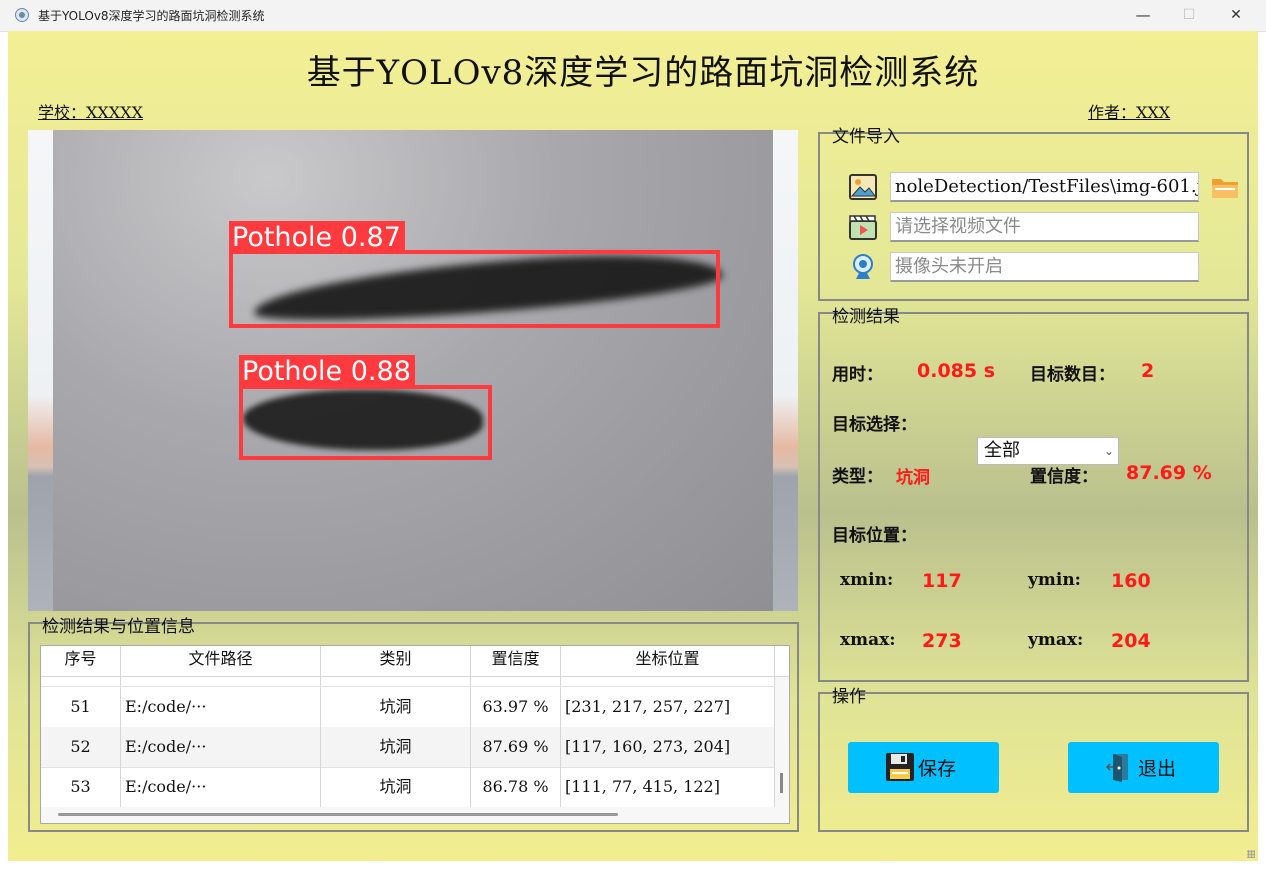 The height and width of the screenshot is (869, 1266). Describe the element at coordinates (863, 227) in the screenshot. I see `video-icon` at that location.